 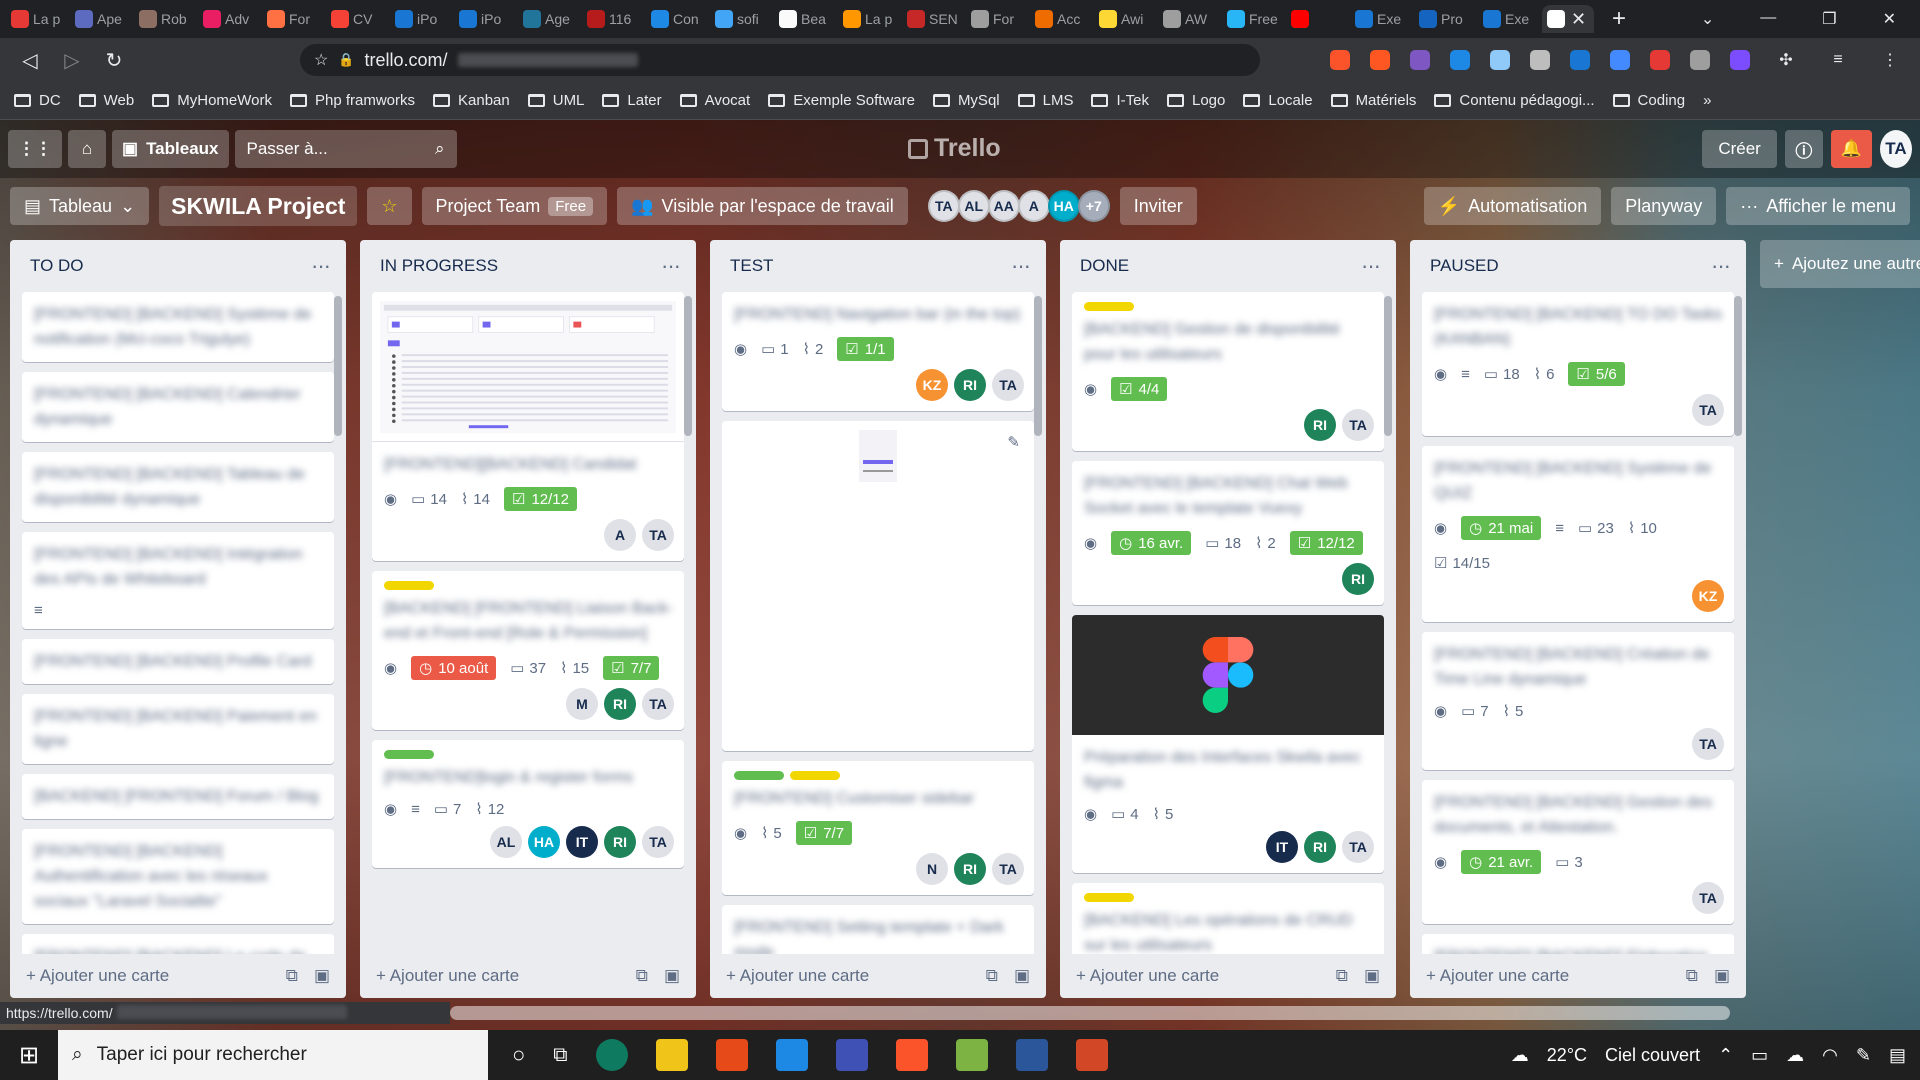 I want to click on edge-icon, so click(x=611, y=1055).